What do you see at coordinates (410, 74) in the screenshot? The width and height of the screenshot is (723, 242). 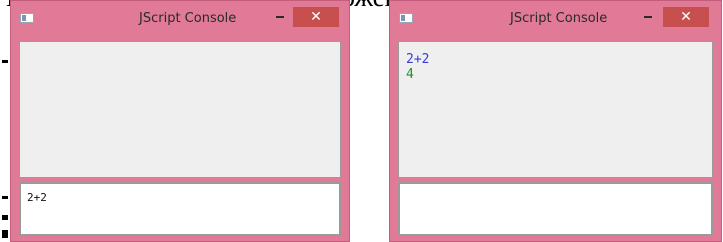 I see `output-line-result: 4` at bounding box center [410, 74].